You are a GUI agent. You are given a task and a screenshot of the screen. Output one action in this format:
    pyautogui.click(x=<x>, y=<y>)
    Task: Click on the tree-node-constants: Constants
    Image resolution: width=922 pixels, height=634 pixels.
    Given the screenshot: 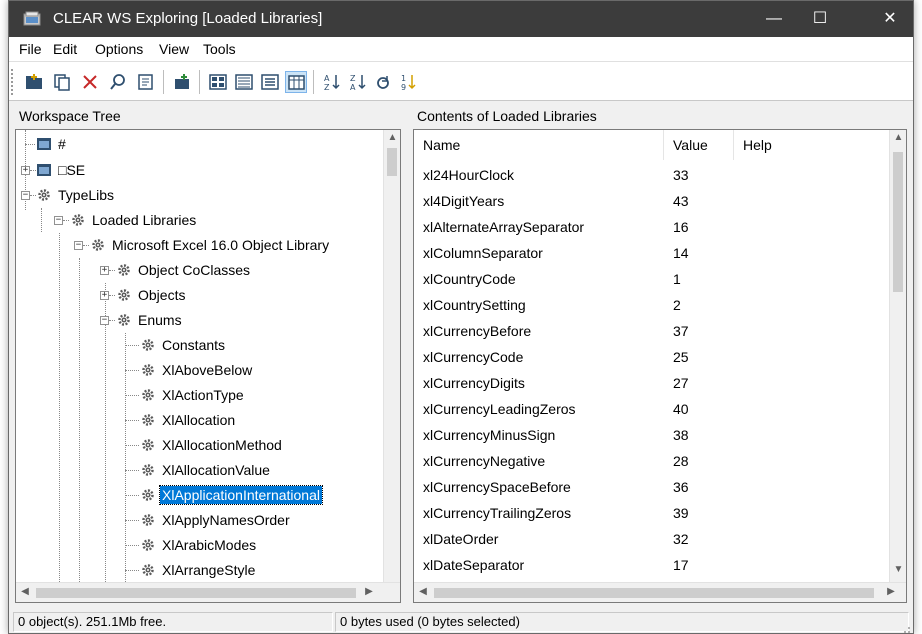 What is the action you would take?
    pyautogui.click(x=196, y=345)
    